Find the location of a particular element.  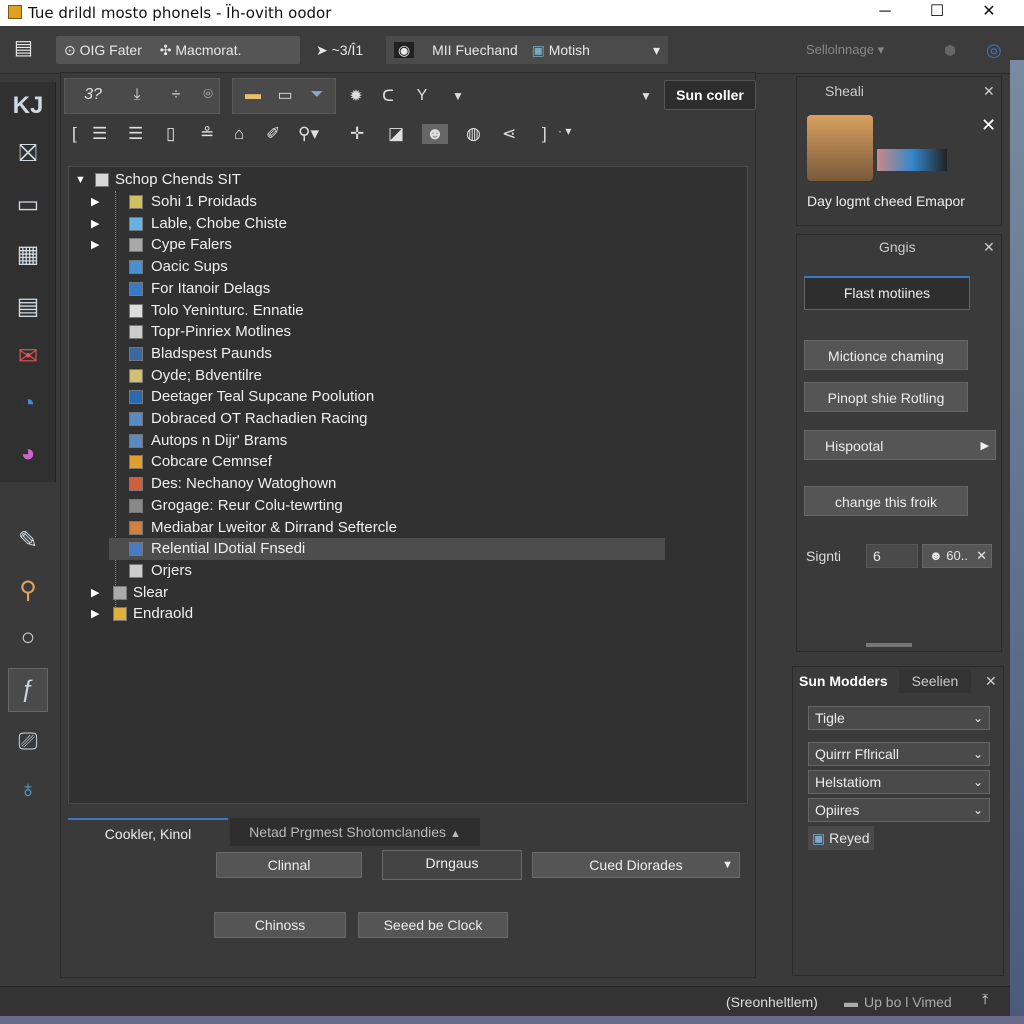

tree-item: Oacic Sups is located at coordinates (387, 267).